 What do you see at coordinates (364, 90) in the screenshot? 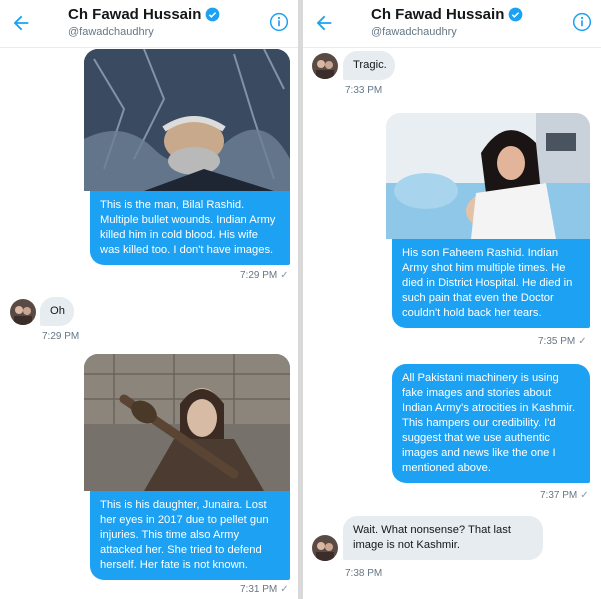
I see `message-timestamp: 7:33 PM` at bounding box center [364, 90].